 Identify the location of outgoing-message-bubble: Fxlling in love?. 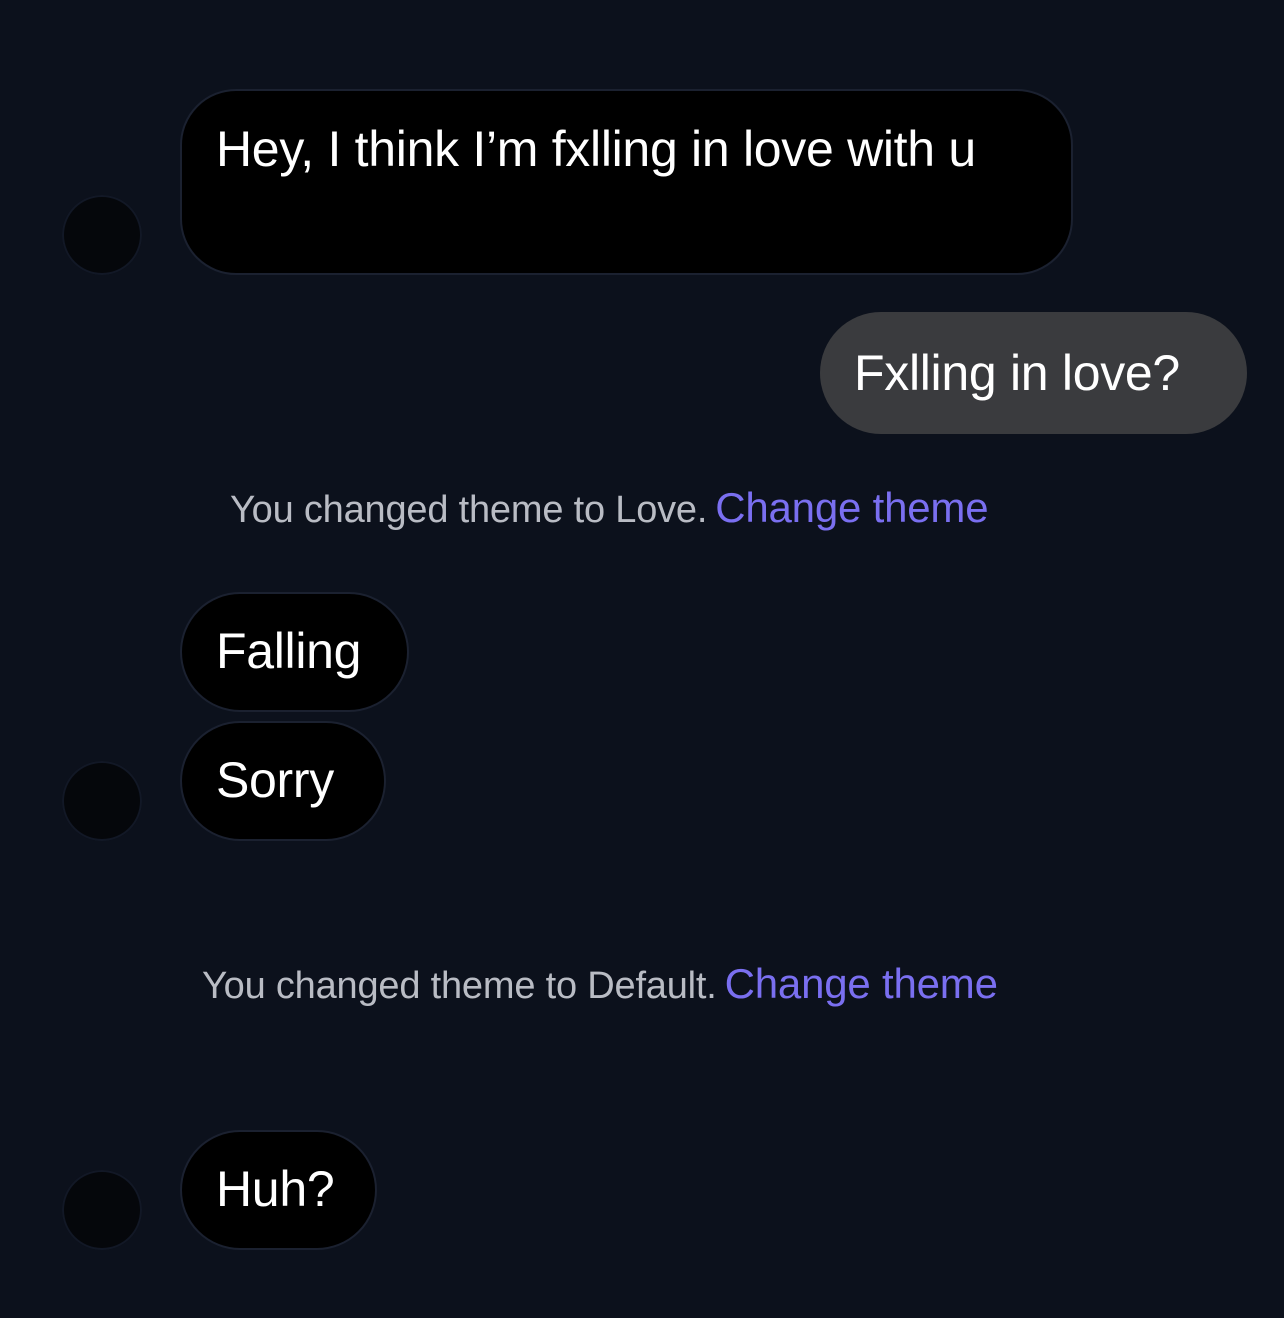
(1033, 373).